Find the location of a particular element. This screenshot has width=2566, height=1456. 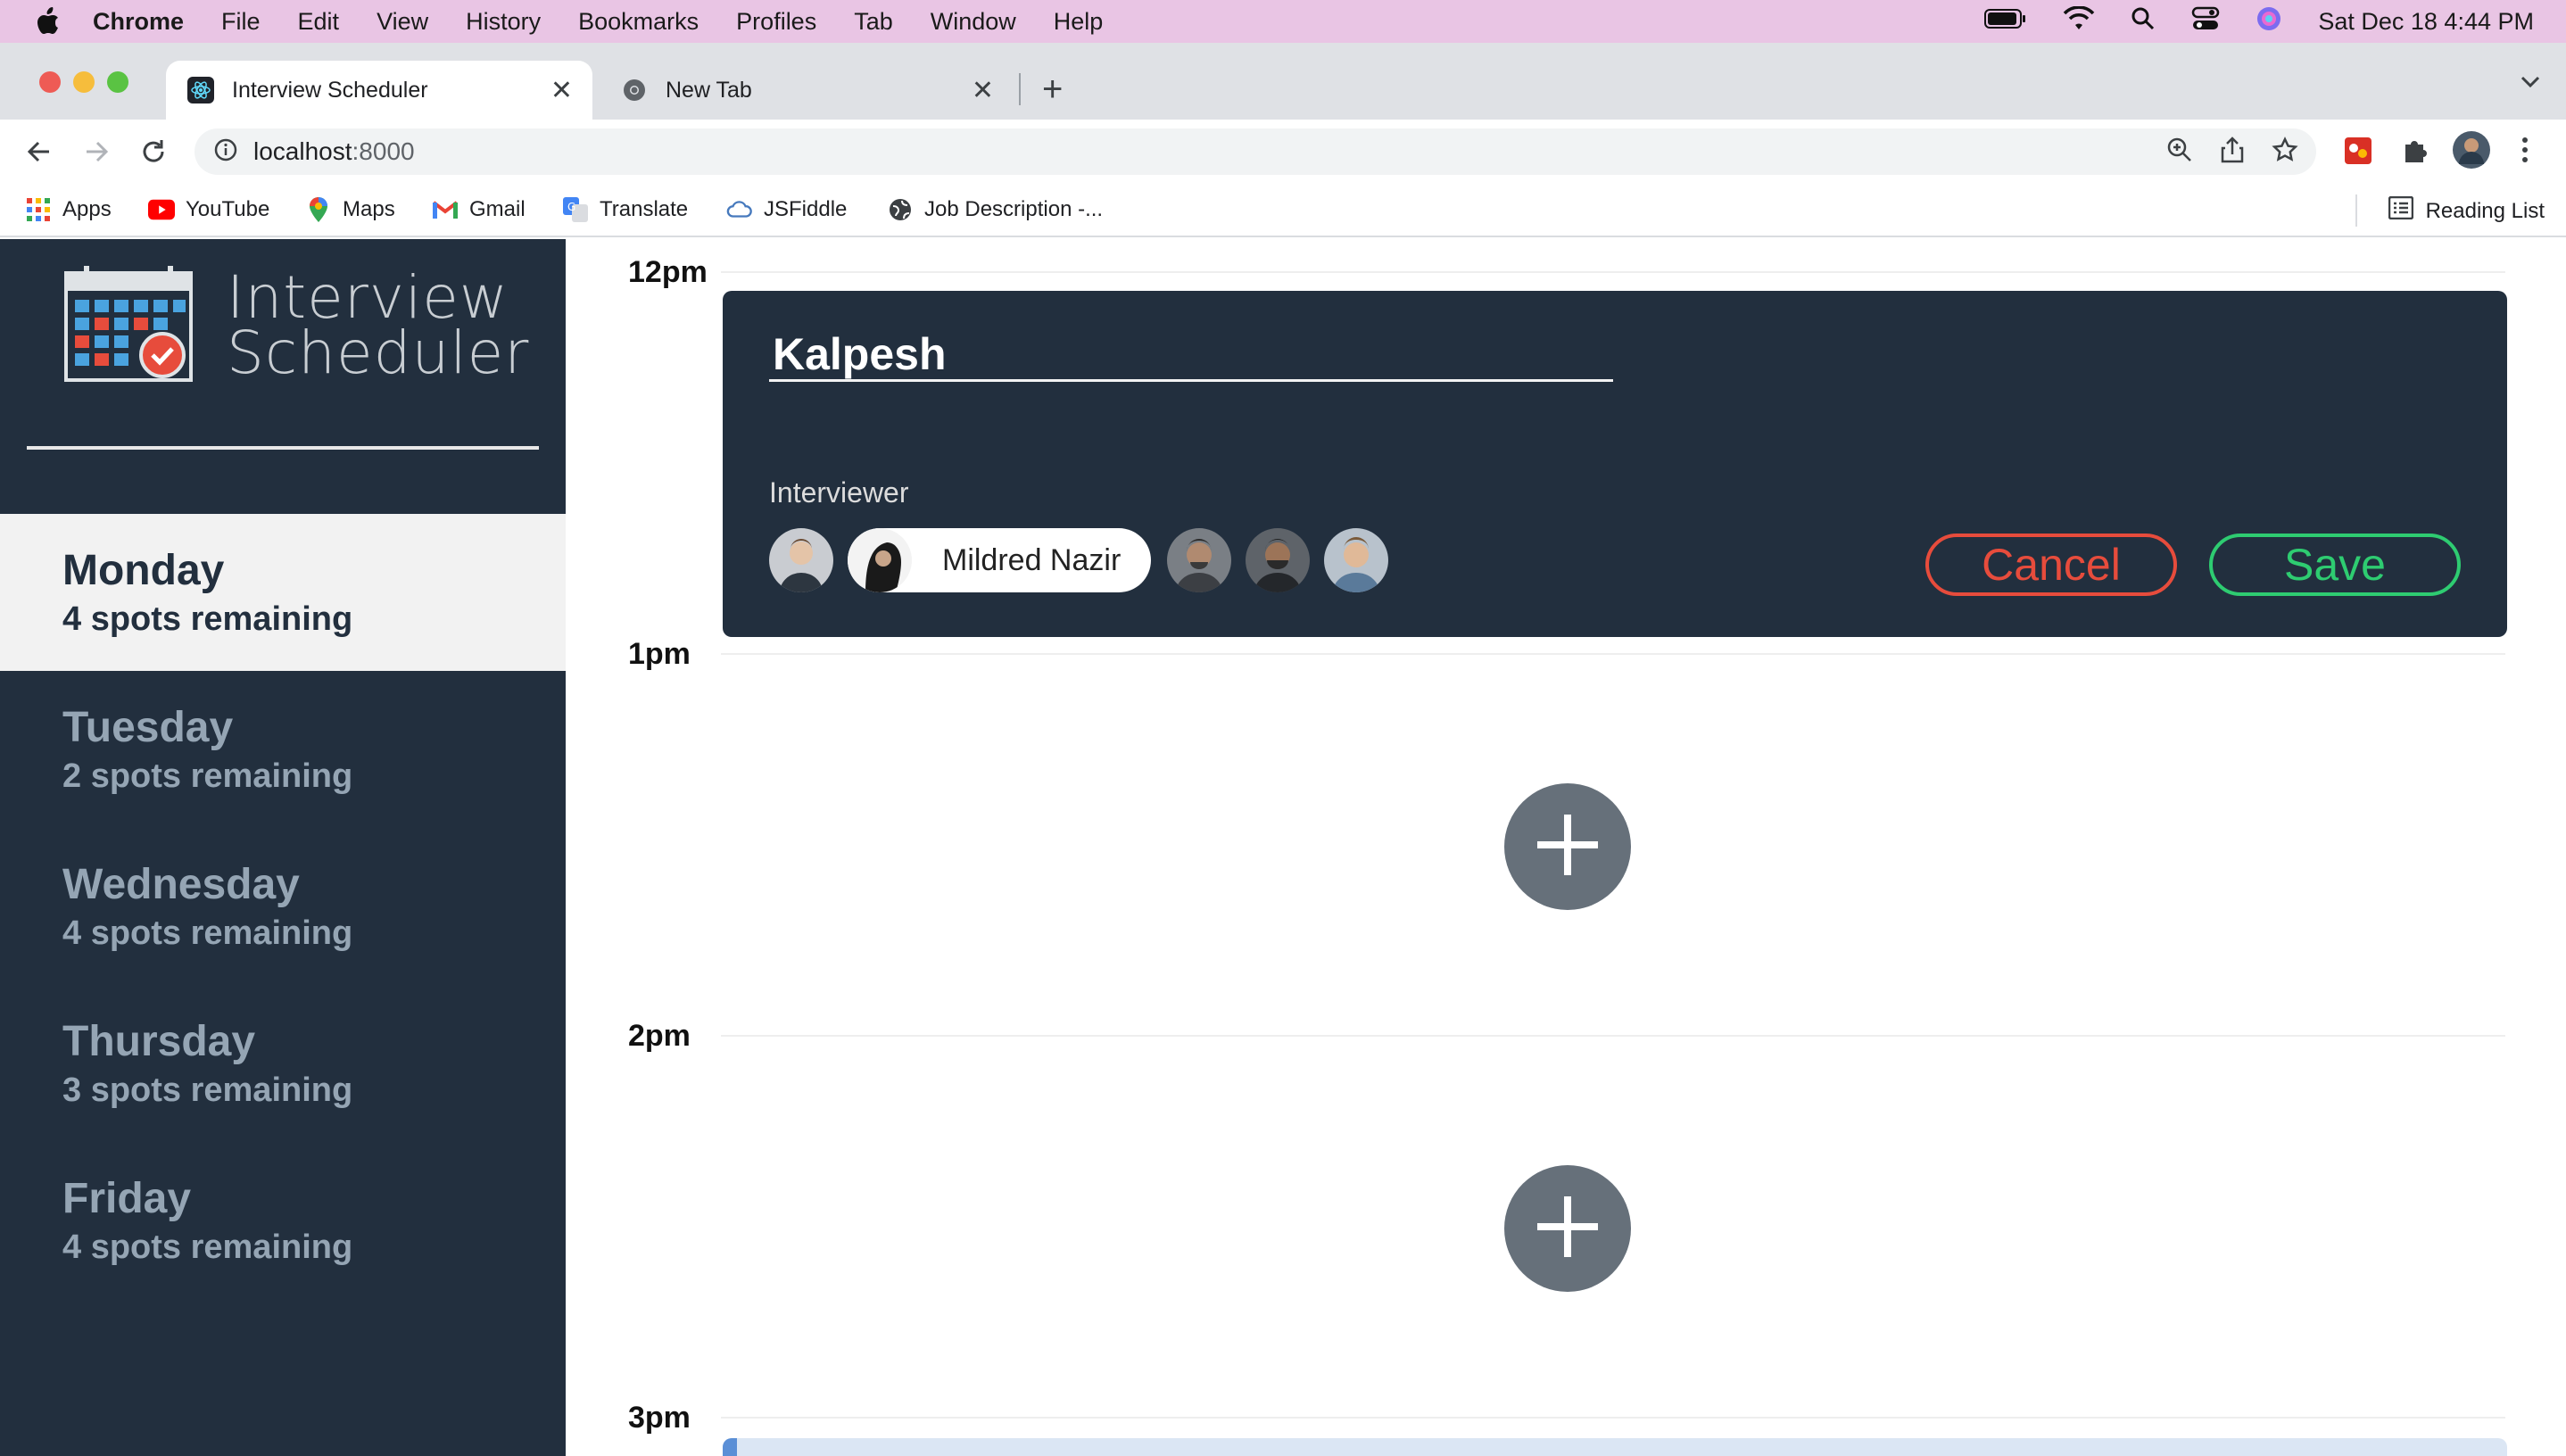

menu-profiles: Profiles is located at coordinates (776, 22).